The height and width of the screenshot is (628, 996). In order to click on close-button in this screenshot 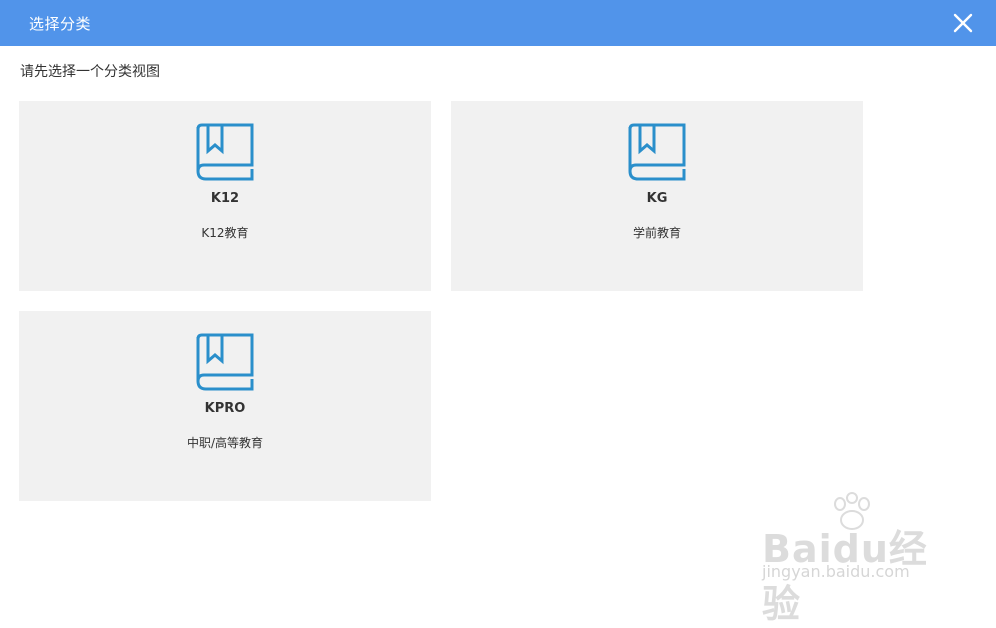, I will do `click(963, 23)`.